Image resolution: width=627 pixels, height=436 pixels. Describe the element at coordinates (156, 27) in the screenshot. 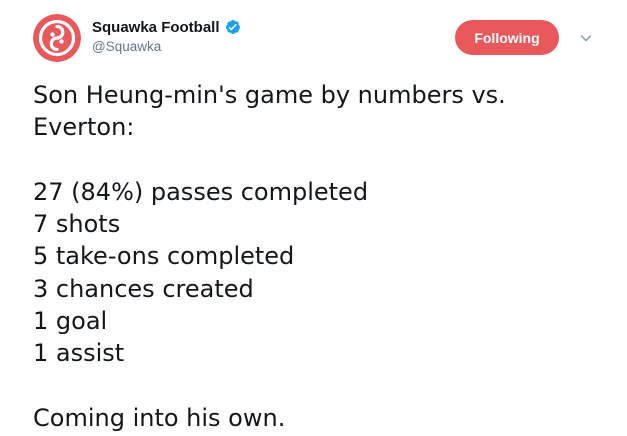

I see `author-display-name: Squawka Football` at that location.